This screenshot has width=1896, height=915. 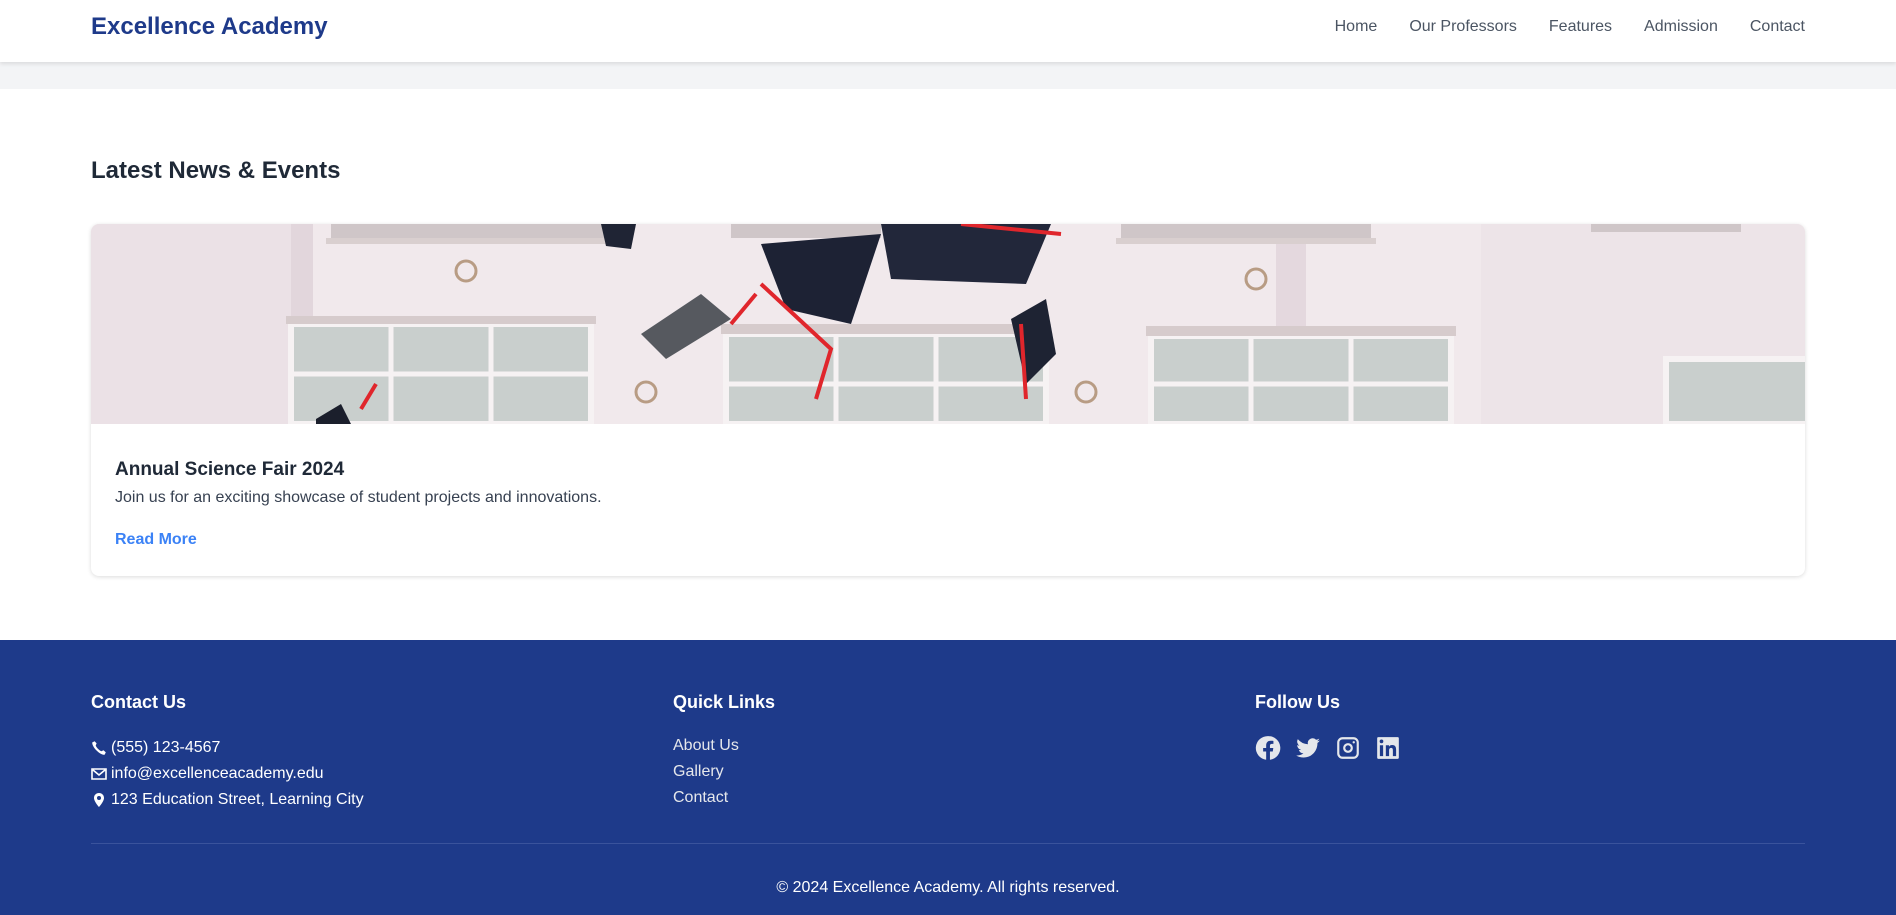 I want to click on contact-phone-text: (555) 123-4567, so click(x=166, y=747).